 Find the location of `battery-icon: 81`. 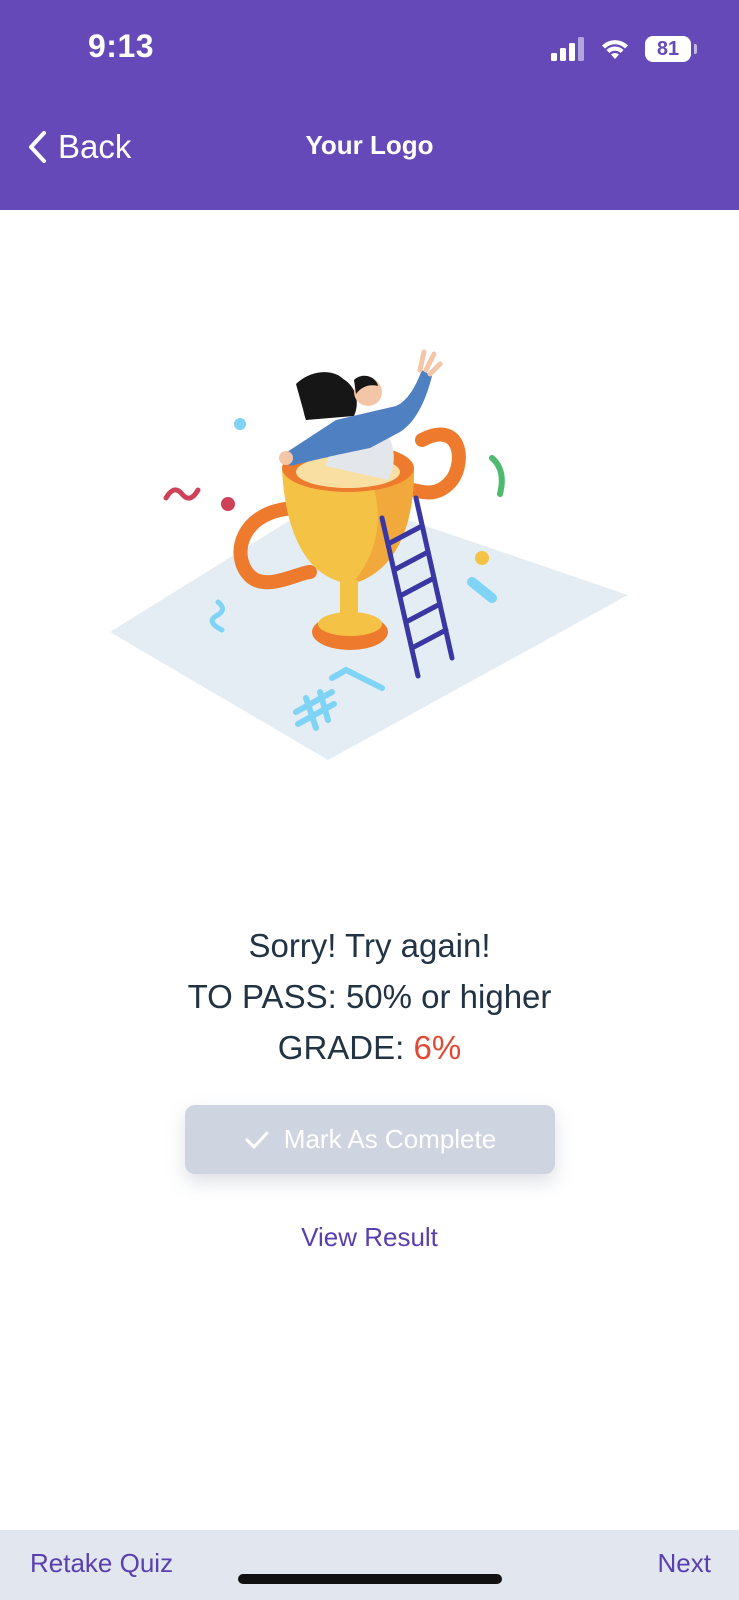

battery-icon: 81 is located at coordinates (671, 49).